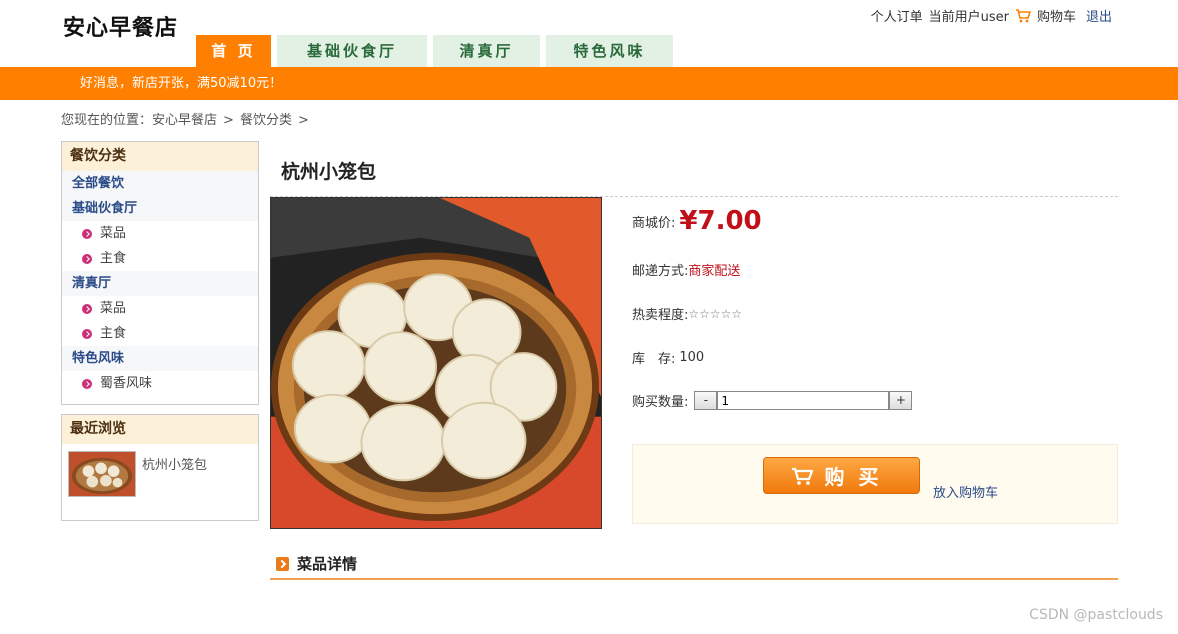  Describe the element at coordinates (160, 183) in the screenshot. I see `category-all: 全部餐饮` at that location.